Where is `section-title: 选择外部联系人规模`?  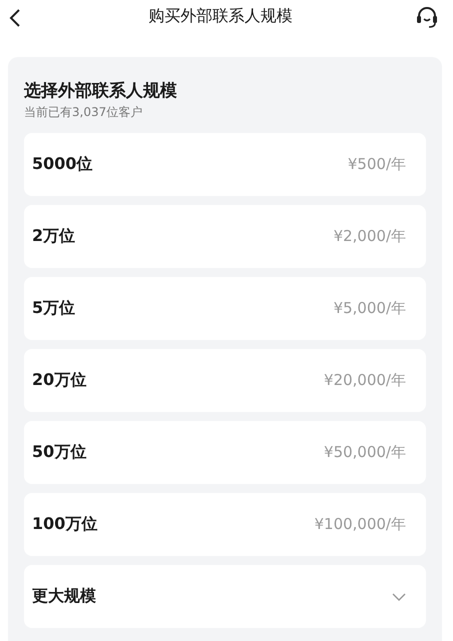 section-title: 选择外部联系人规模 is located at coordinates (100, 91).